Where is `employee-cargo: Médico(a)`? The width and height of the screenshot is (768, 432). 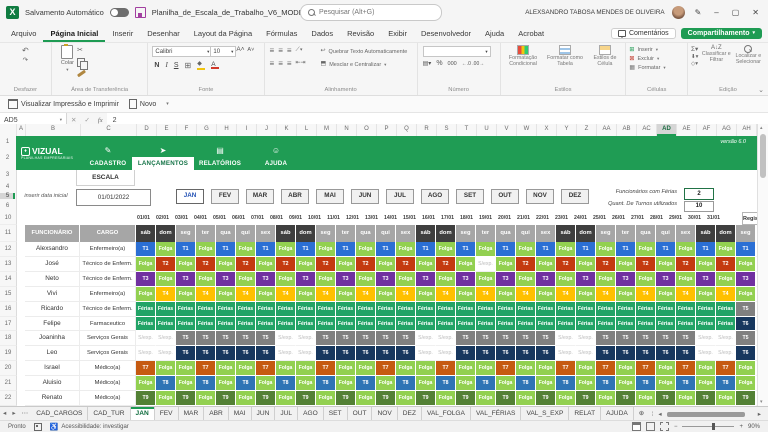
employee-cargo: Médico(a) is located at coordinates (108, 384).